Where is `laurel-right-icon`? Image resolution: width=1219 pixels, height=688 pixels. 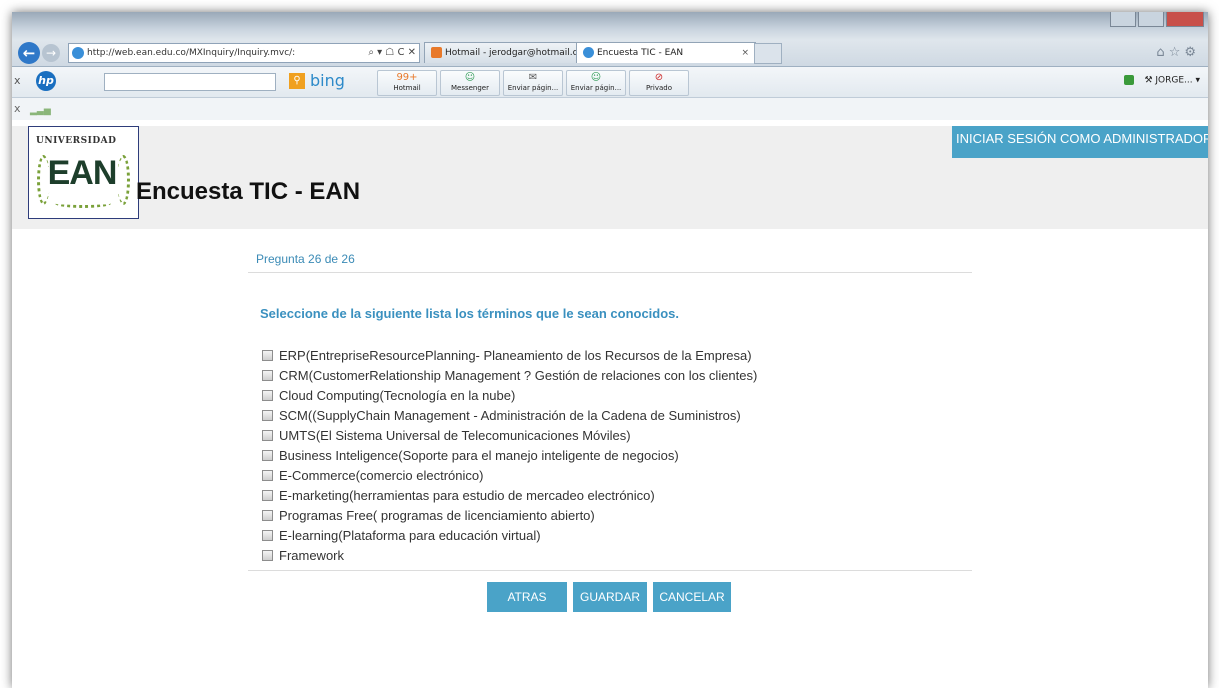
laurel-right-icon is located at coordinates (123, 180).